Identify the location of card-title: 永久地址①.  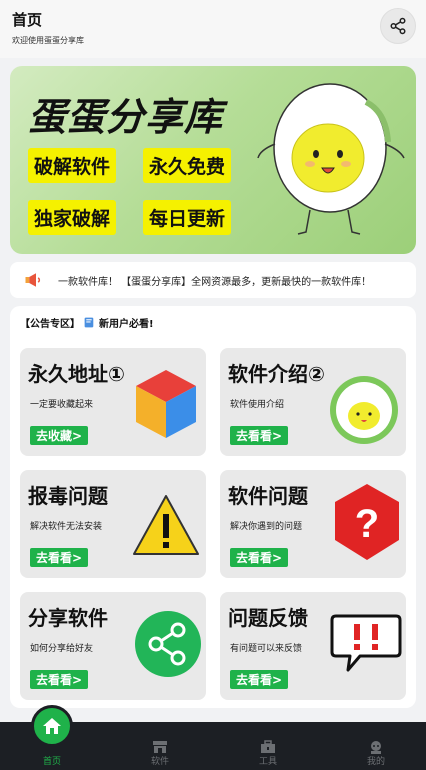
(76, 374).